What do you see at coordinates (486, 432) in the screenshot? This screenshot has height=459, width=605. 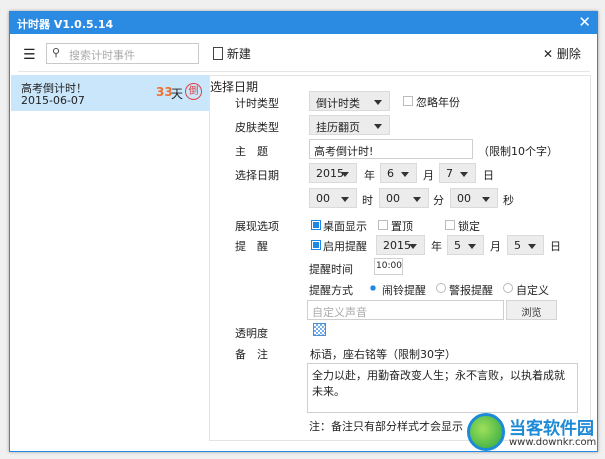 I see `watermark-logo-icon` at bounding box center [486, 432].